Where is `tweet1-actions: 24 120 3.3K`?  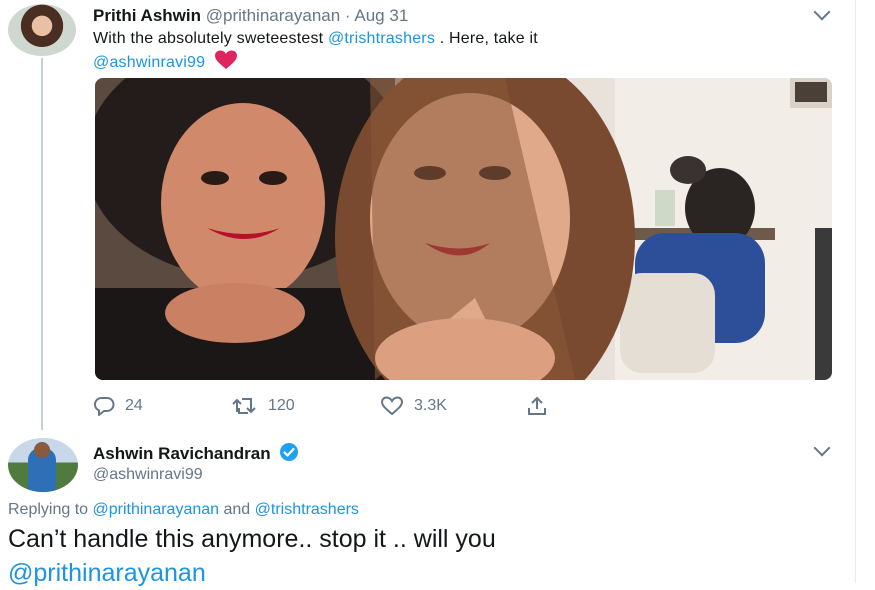 tweet1-actions: 24 120 3.3K is located at coordinates (353, 408).